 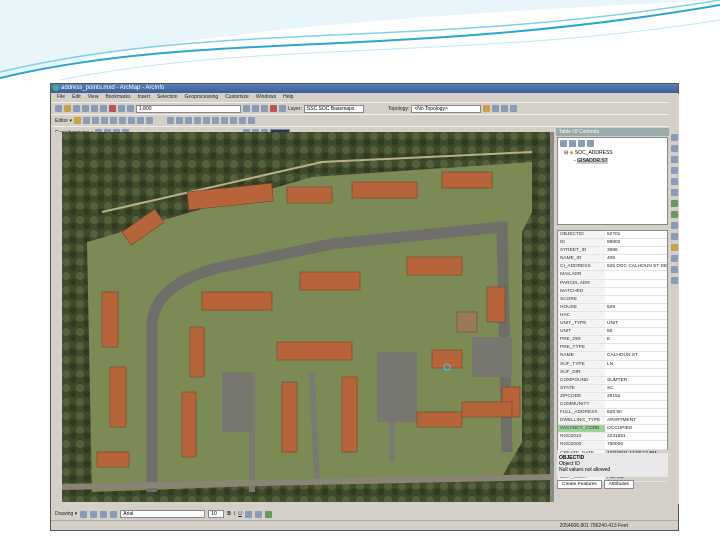 What do you see at coordinates (251, 120) in the screenshot?
I see `measure-icon` at bounding box center [251, 120].